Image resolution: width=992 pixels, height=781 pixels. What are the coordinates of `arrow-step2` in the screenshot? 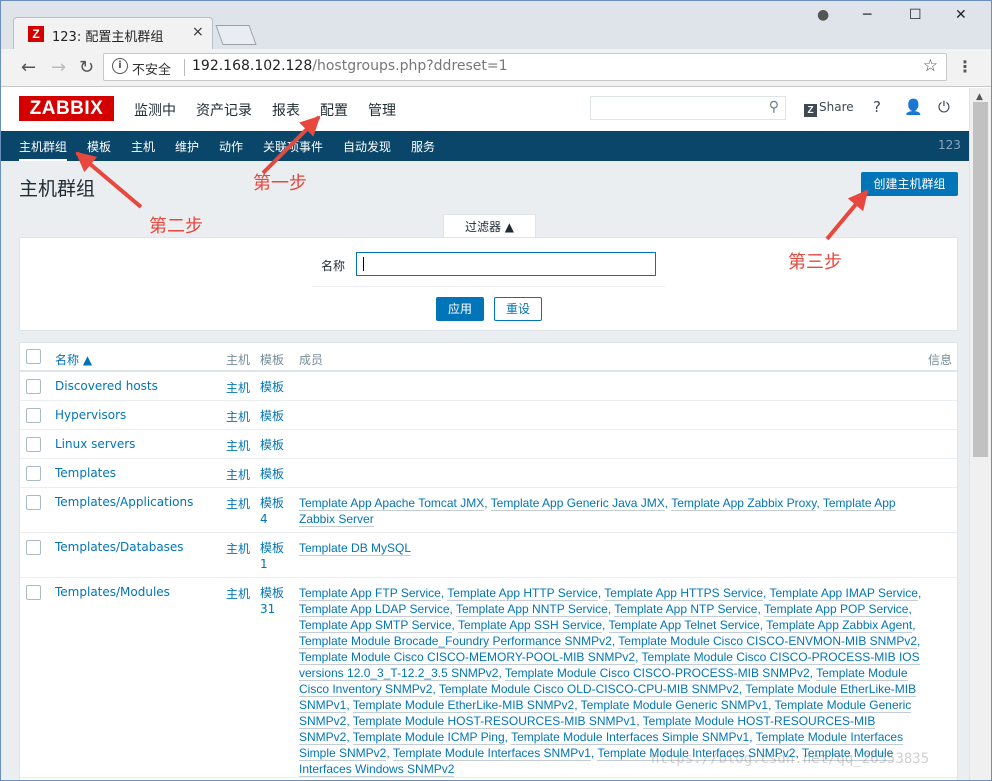 It's located at (109, 180).